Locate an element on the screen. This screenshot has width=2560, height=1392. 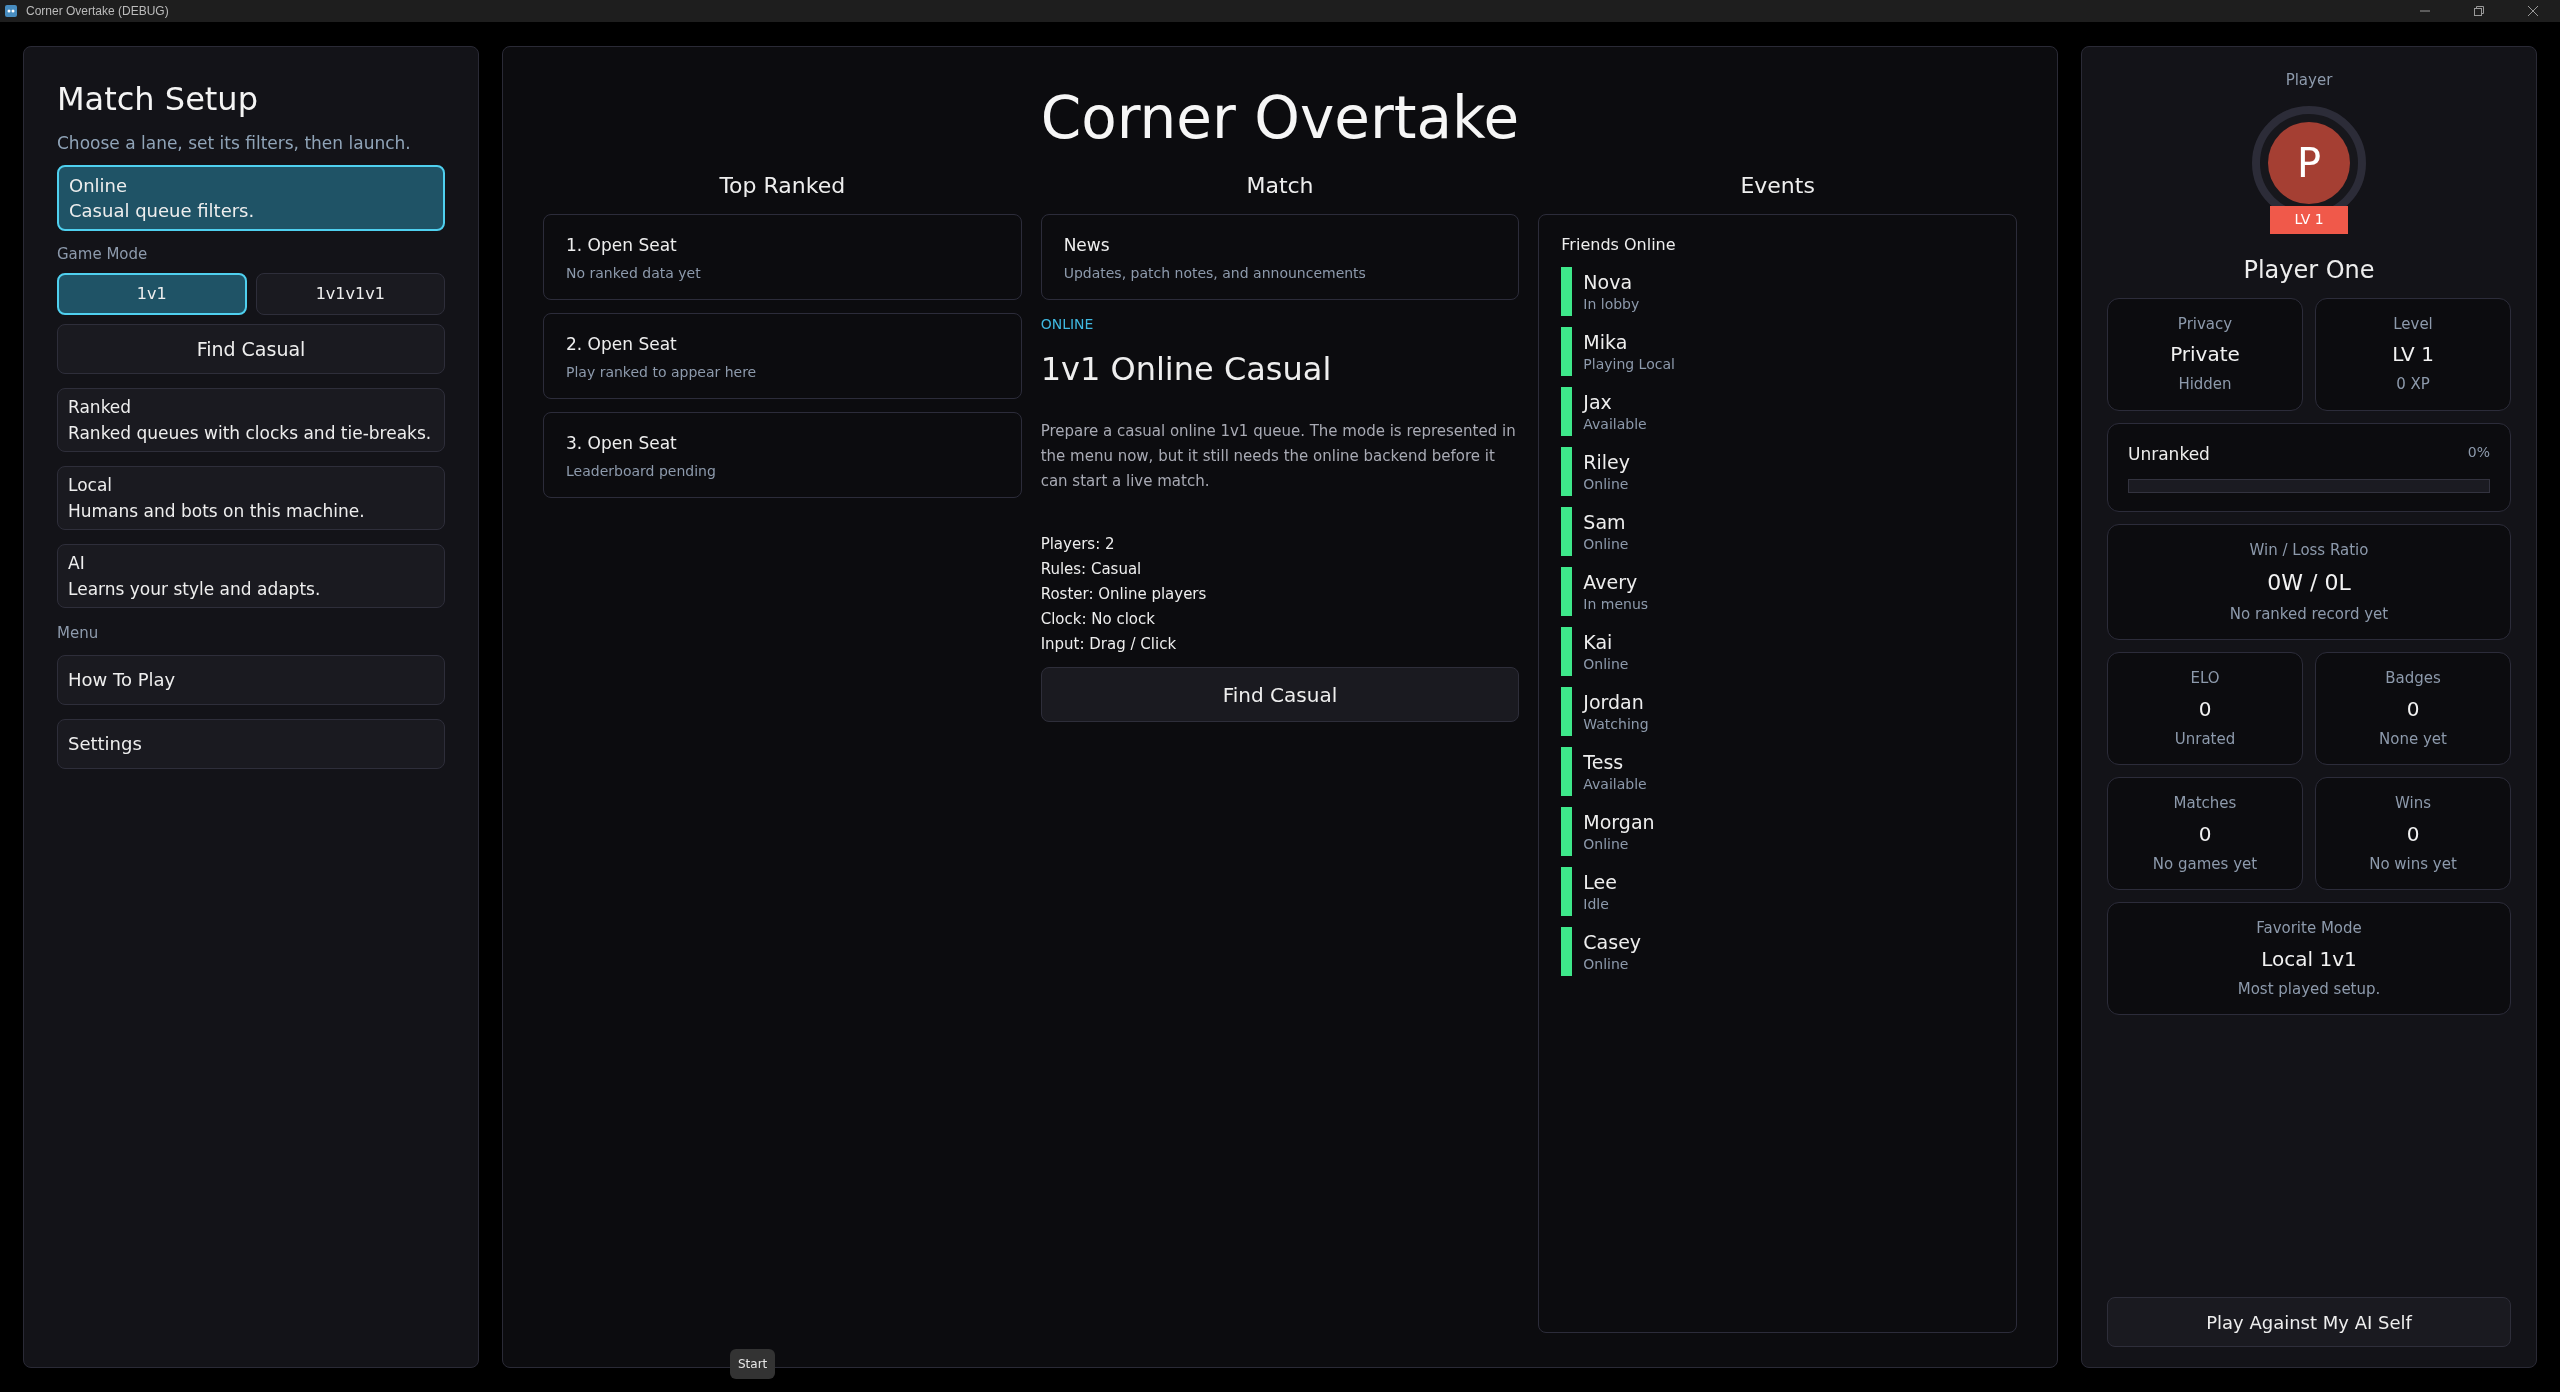
friend-name: Nova is located at coordinates (1608, 281).